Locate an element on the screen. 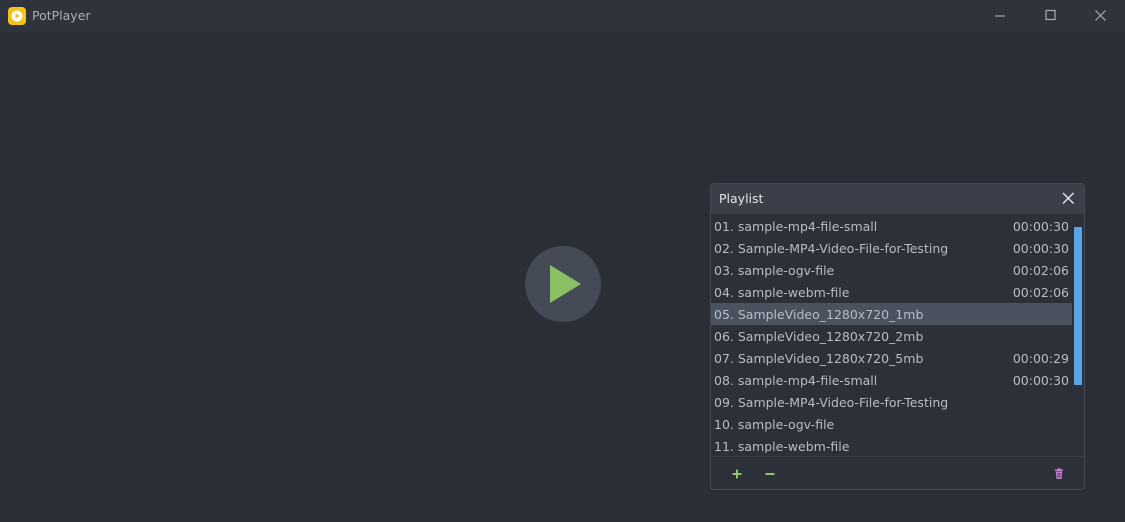 This screenshot has height=522, width=1125. trash-icon is located at coordinates (1059, 473).